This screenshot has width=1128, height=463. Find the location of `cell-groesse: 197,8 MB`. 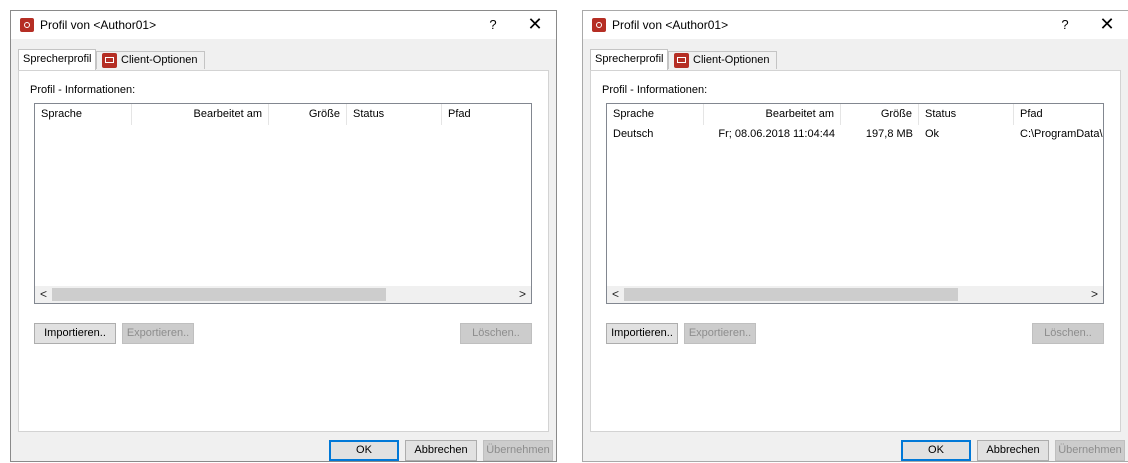

cell-groesse: 197,8 MB is located at coordinates (889, 134).